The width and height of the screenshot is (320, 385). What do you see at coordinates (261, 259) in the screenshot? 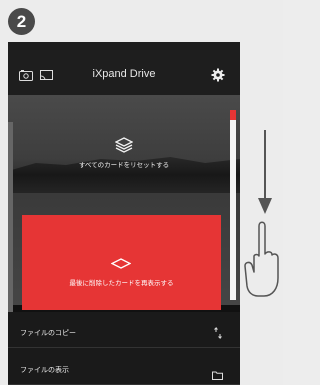
I see `hand-icon` at bounding box center [261, 259].